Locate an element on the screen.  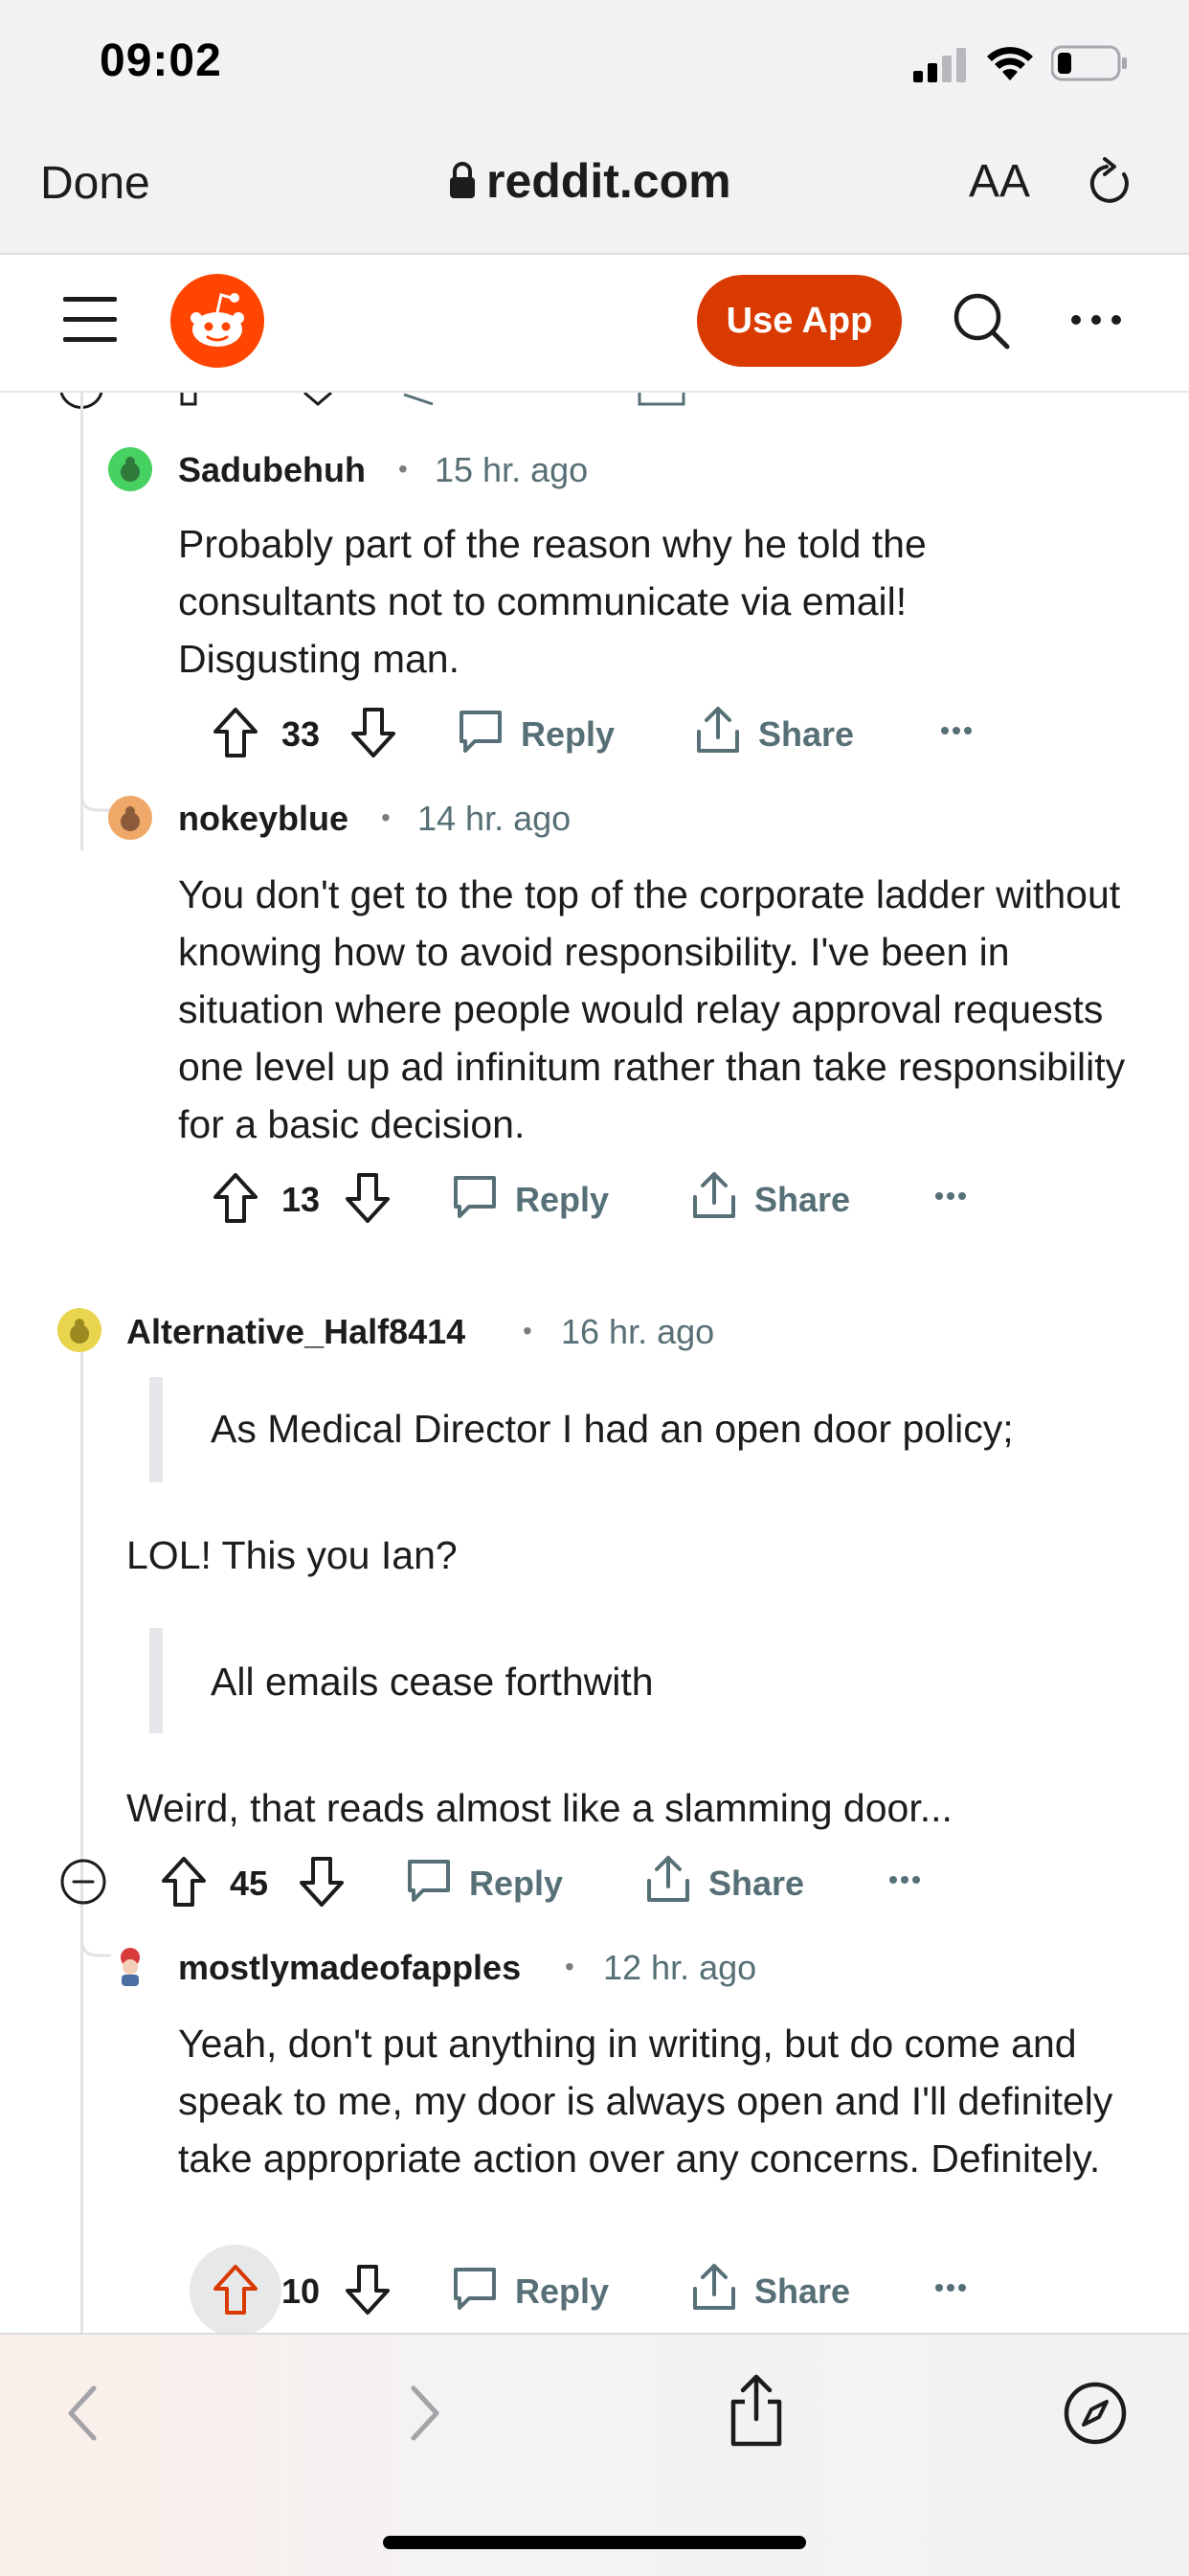
forward-icon is located at coordinates (425, 2413).